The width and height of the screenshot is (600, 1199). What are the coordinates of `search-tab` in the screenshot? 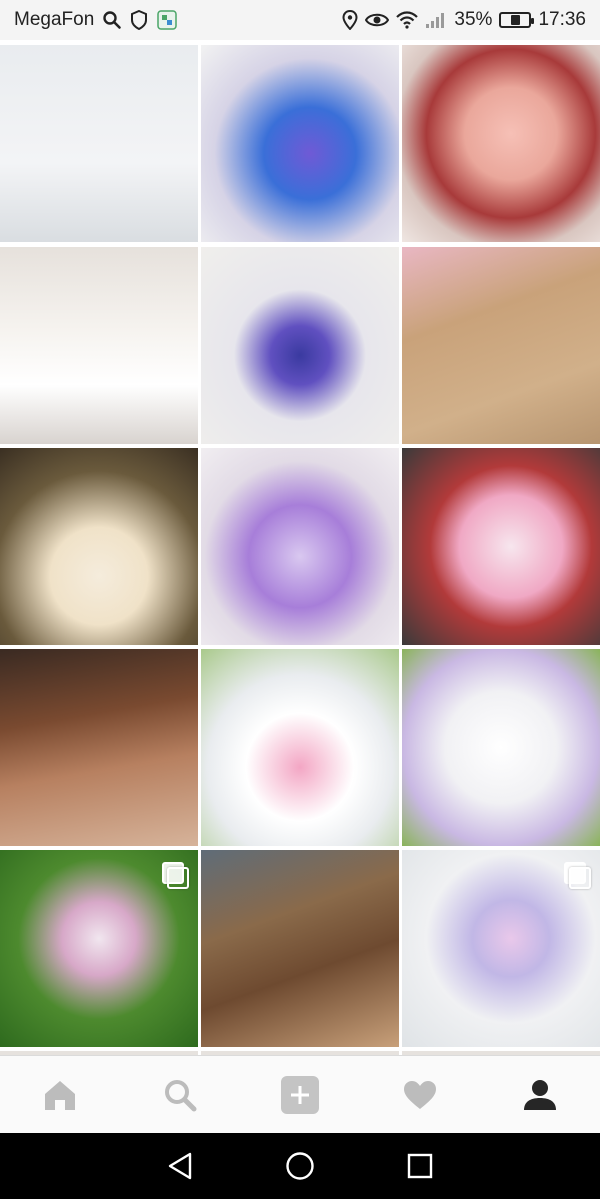 It's located at (180, 1095).